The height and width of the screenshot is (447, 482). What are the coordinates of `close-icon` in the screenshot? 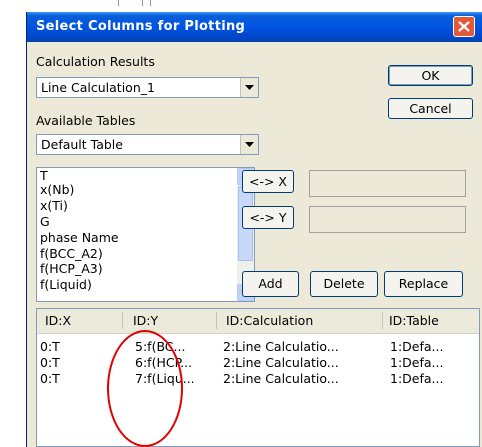 It's located at (464, 26).